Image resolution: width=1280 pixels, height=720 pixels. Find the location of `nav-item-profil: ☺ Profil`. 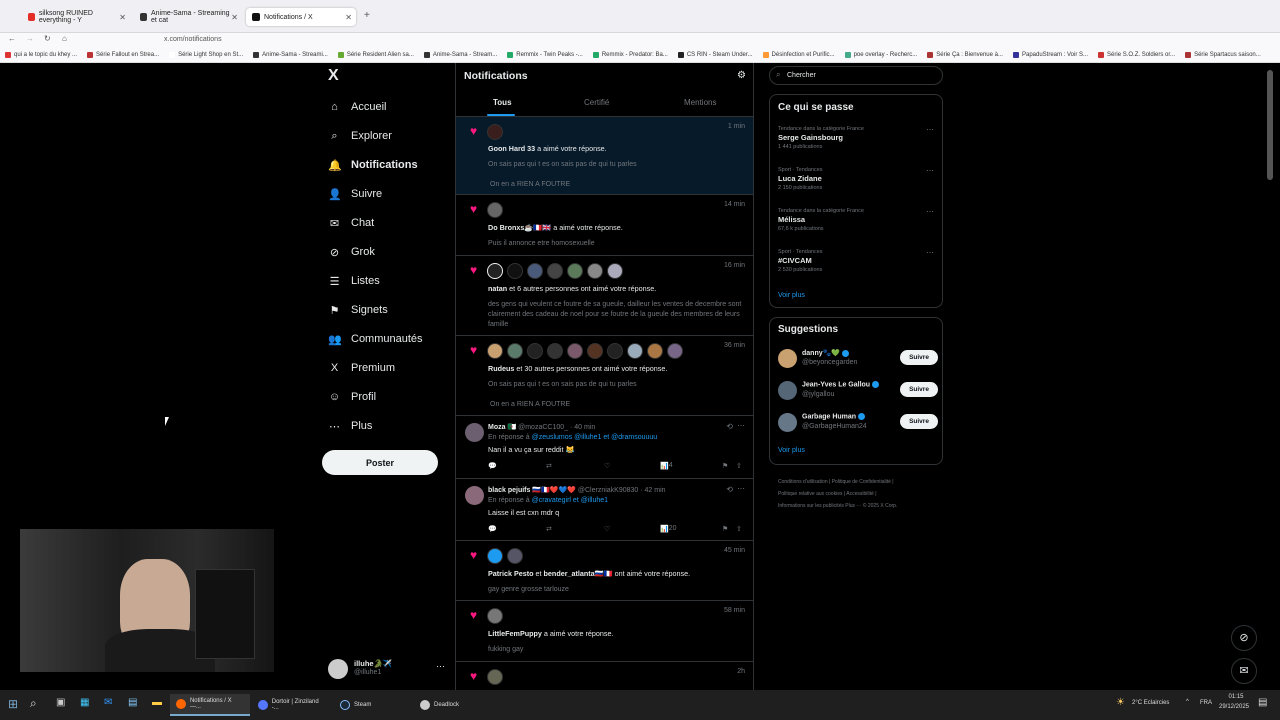

nav-item-profil: ☺ Profil is located at coordinates (352, 397).